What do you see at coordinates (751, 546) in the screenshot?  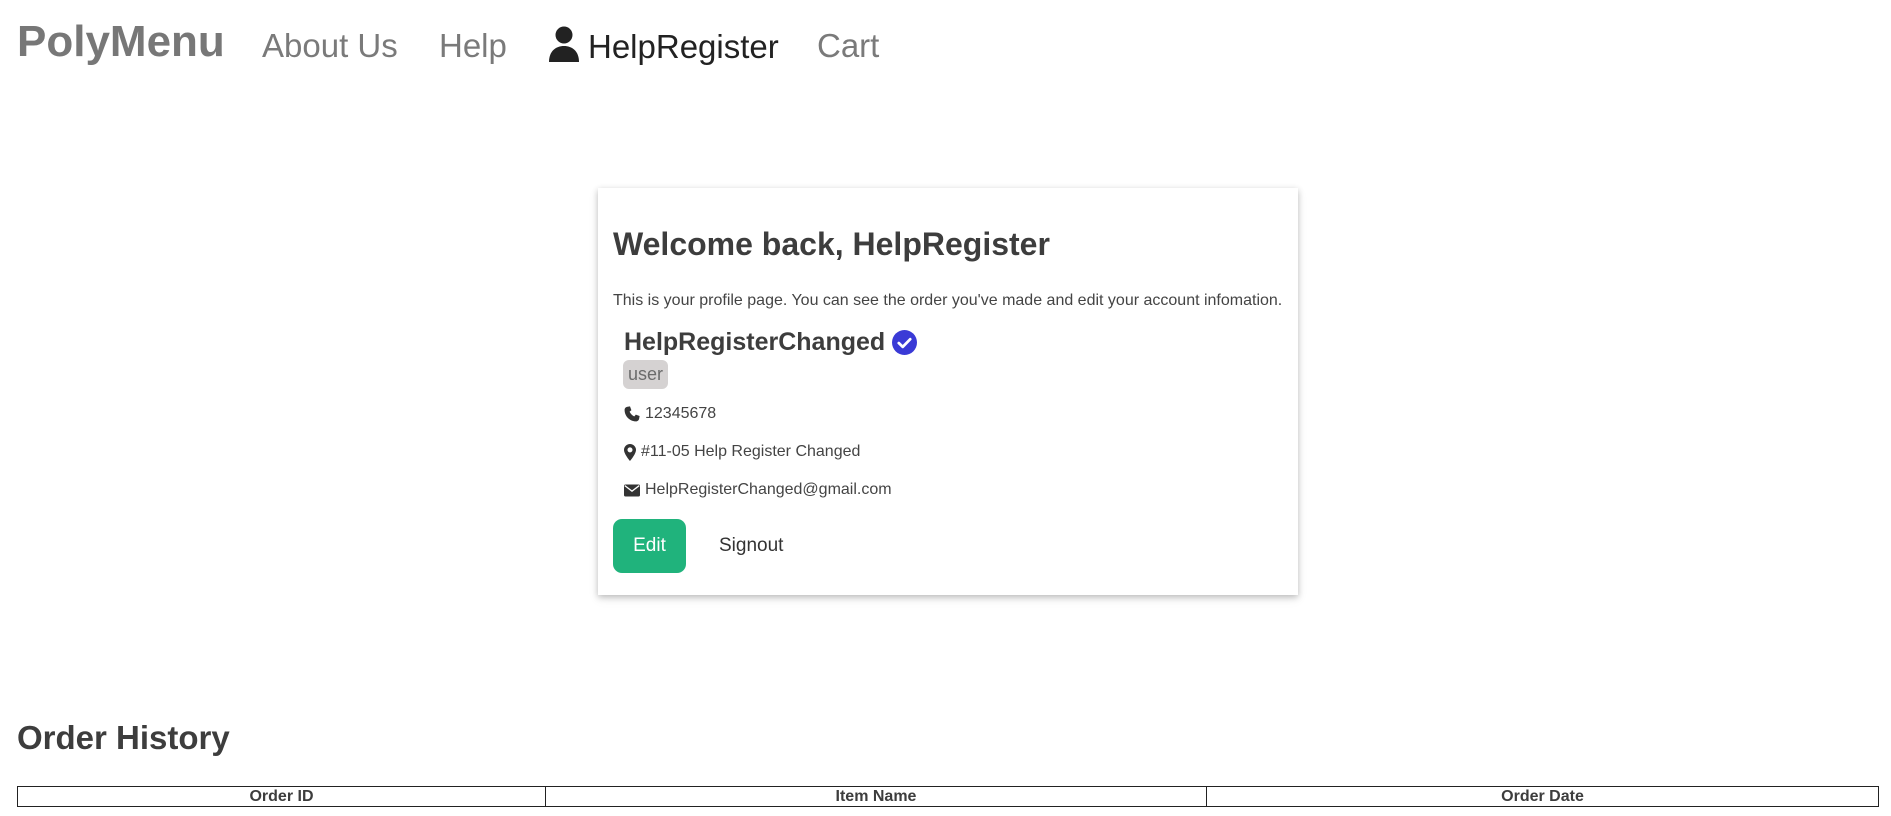 I see `signout-button: Signout` at bounding box center [751, 546].